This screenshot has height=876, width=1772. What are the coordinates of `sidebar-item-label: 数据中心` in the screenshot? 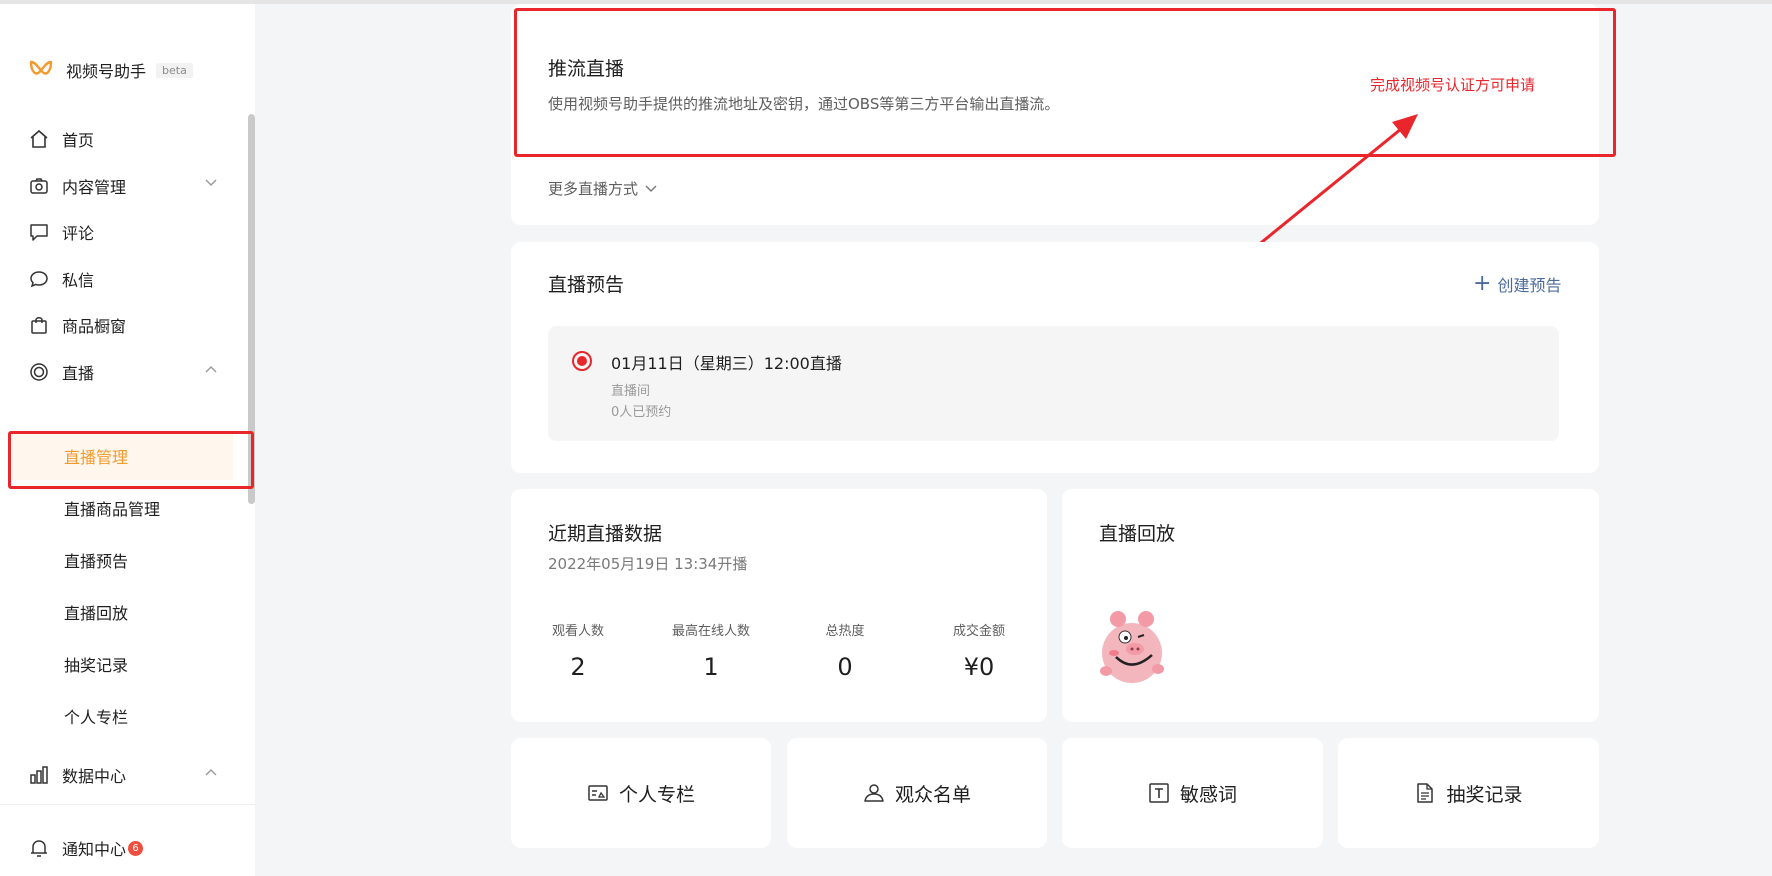 It's located at (94, 776).